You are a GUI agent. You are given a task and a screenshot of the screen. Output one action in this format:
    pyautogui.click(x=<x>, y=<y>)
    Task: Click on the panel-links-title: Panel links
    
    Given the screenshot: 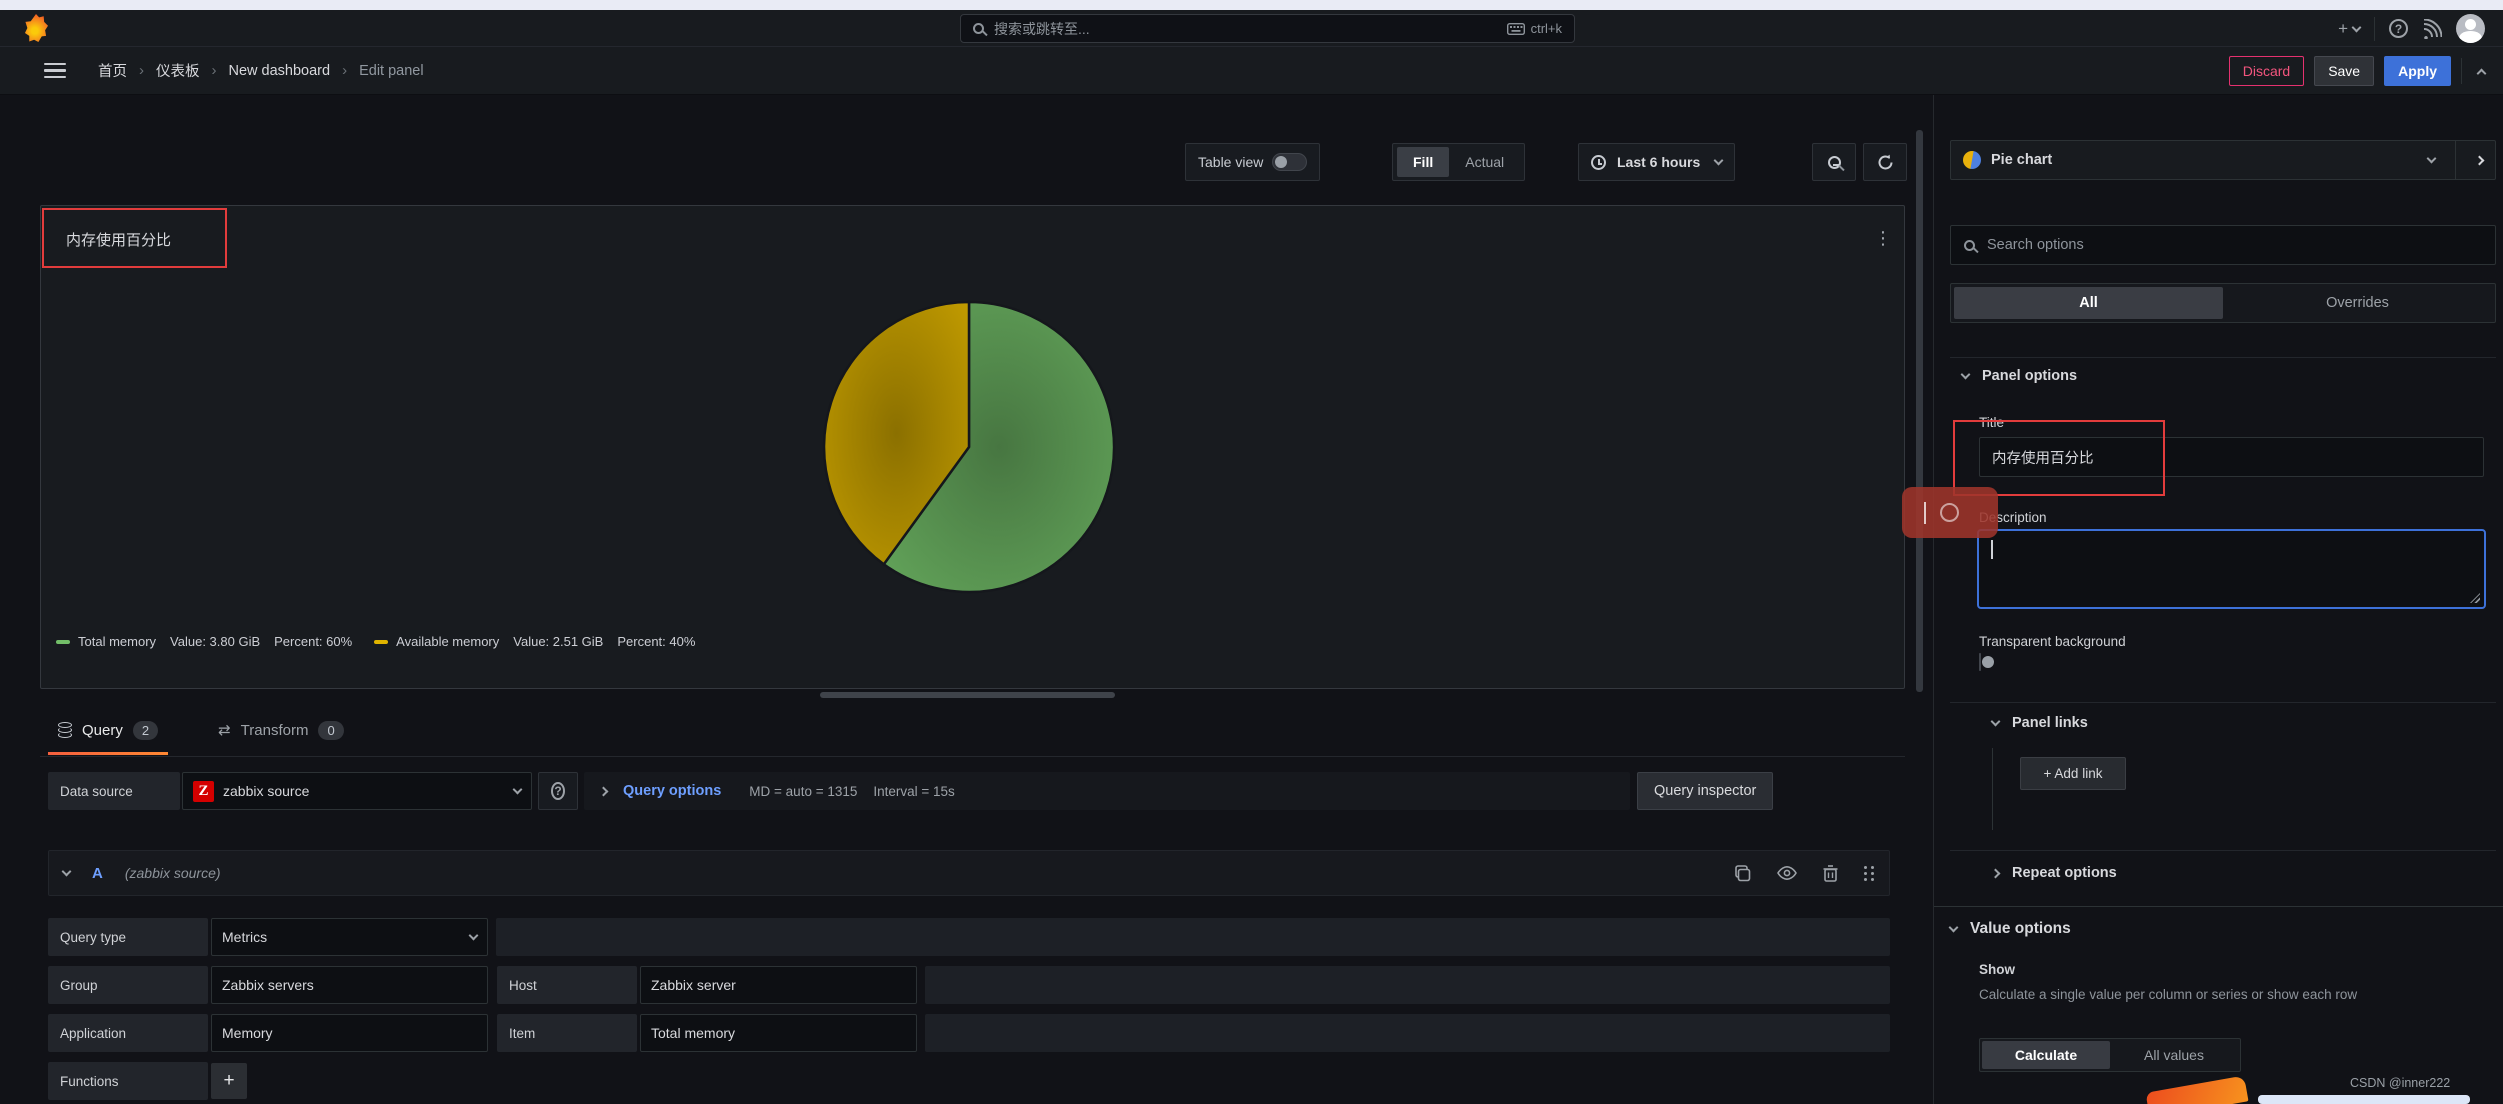 What is the action you would take?
    pyautogui.click(x=2050, y=723)
    